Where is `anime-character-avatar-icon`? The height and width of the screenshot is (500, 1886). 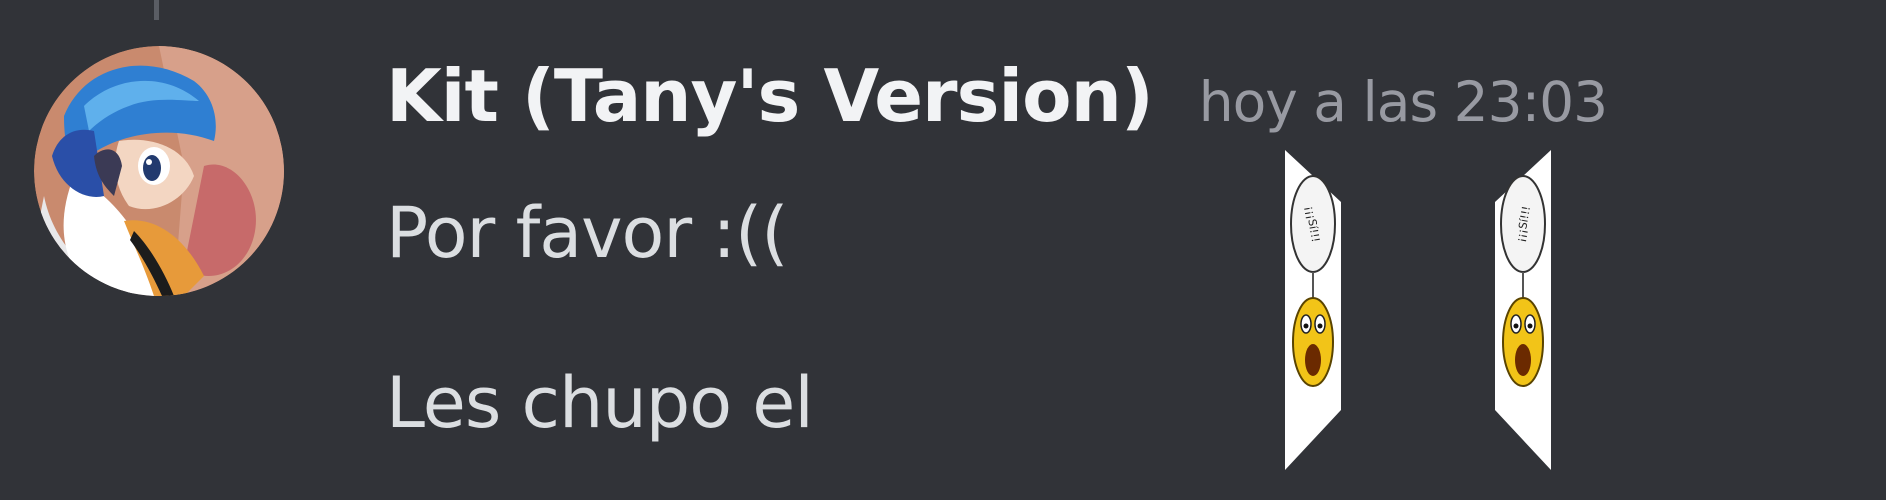 anime-character-avatar-icon is located at coordinates (159, 171).